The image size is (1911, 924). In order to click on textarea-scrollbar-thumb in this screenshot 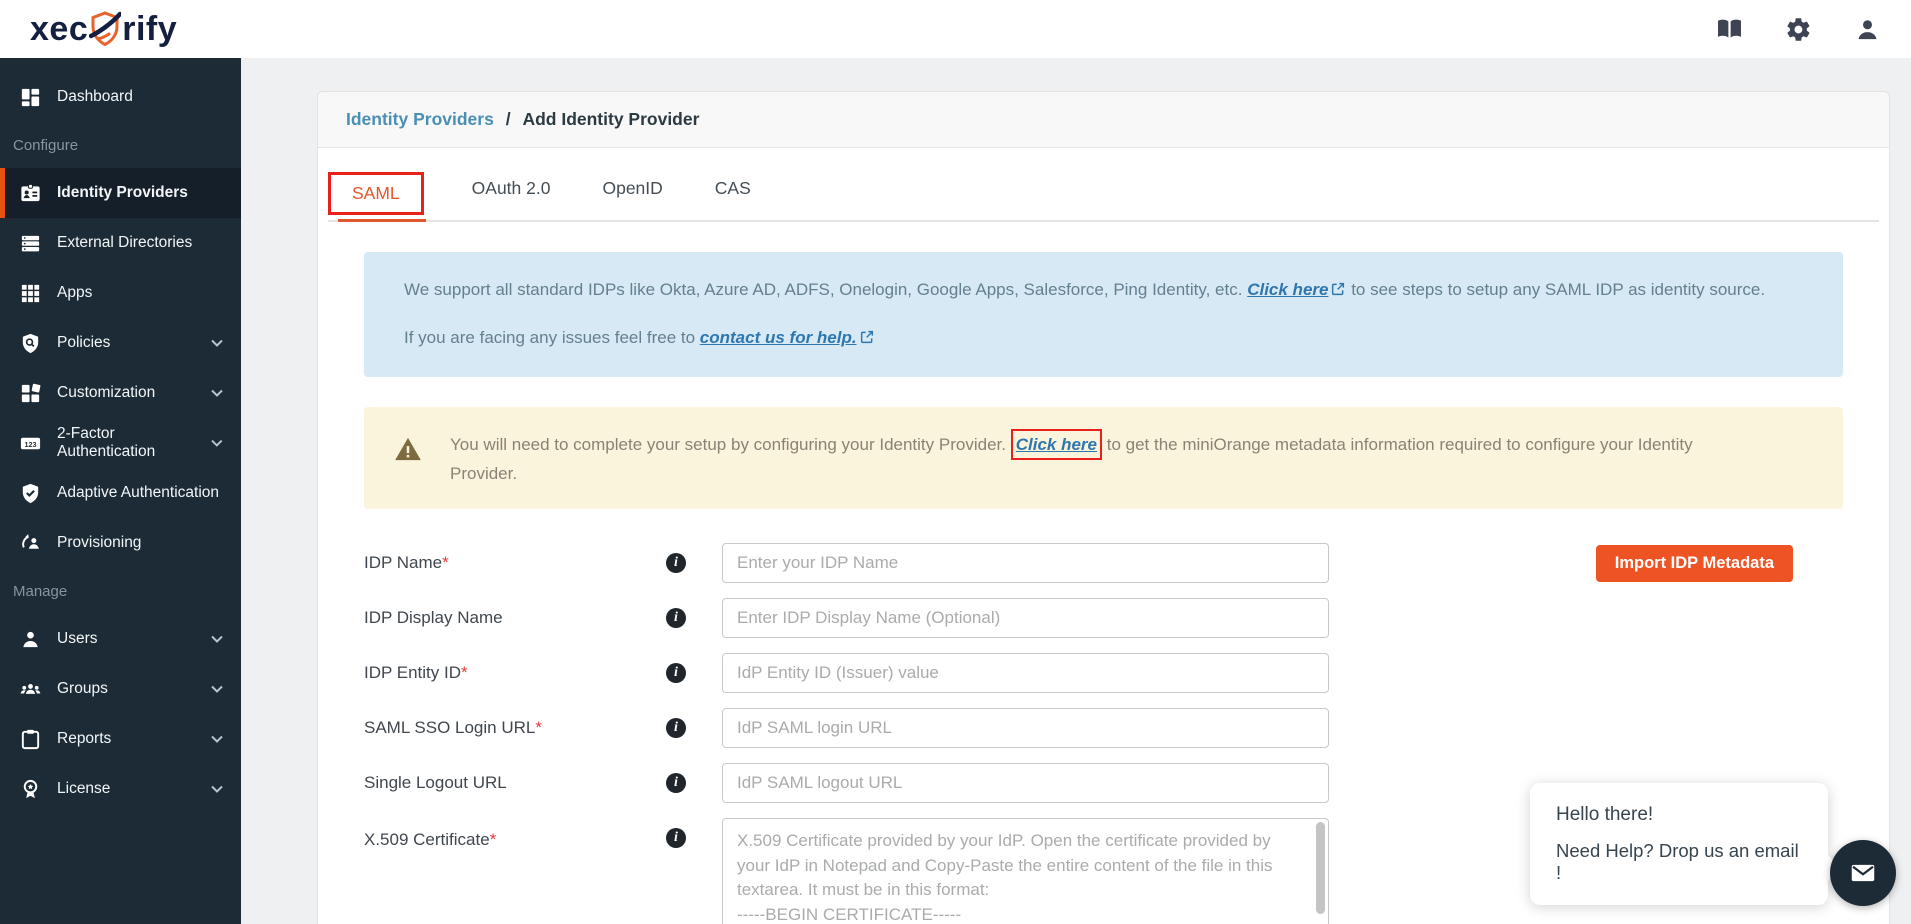, I will do `click(1320, 868)`.